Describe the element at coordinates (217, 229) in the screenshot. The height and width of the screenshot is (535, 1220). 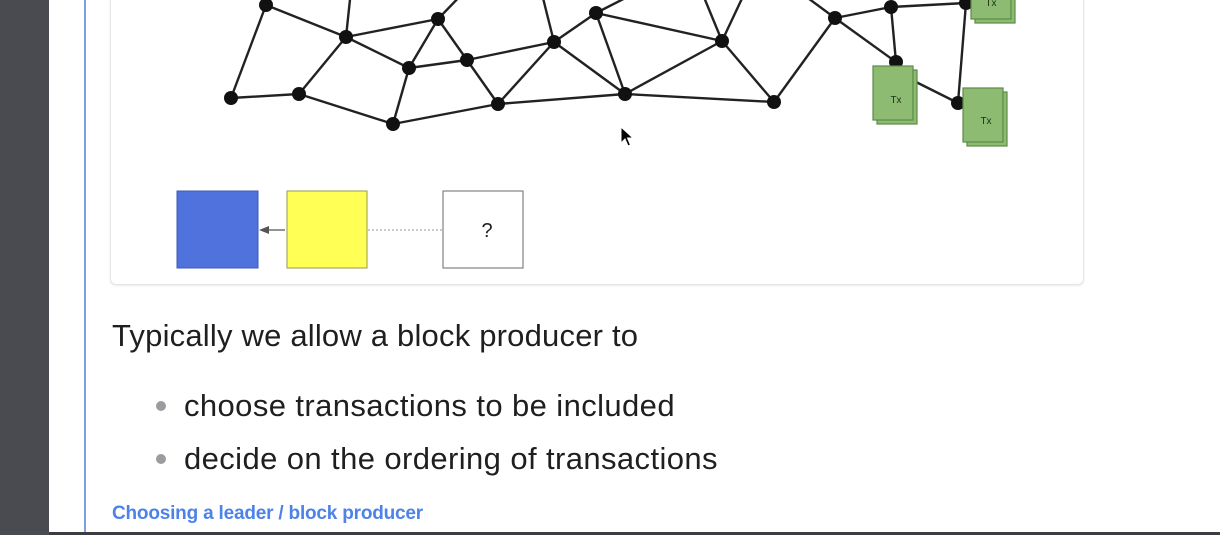
I see `block-blue` at that location.